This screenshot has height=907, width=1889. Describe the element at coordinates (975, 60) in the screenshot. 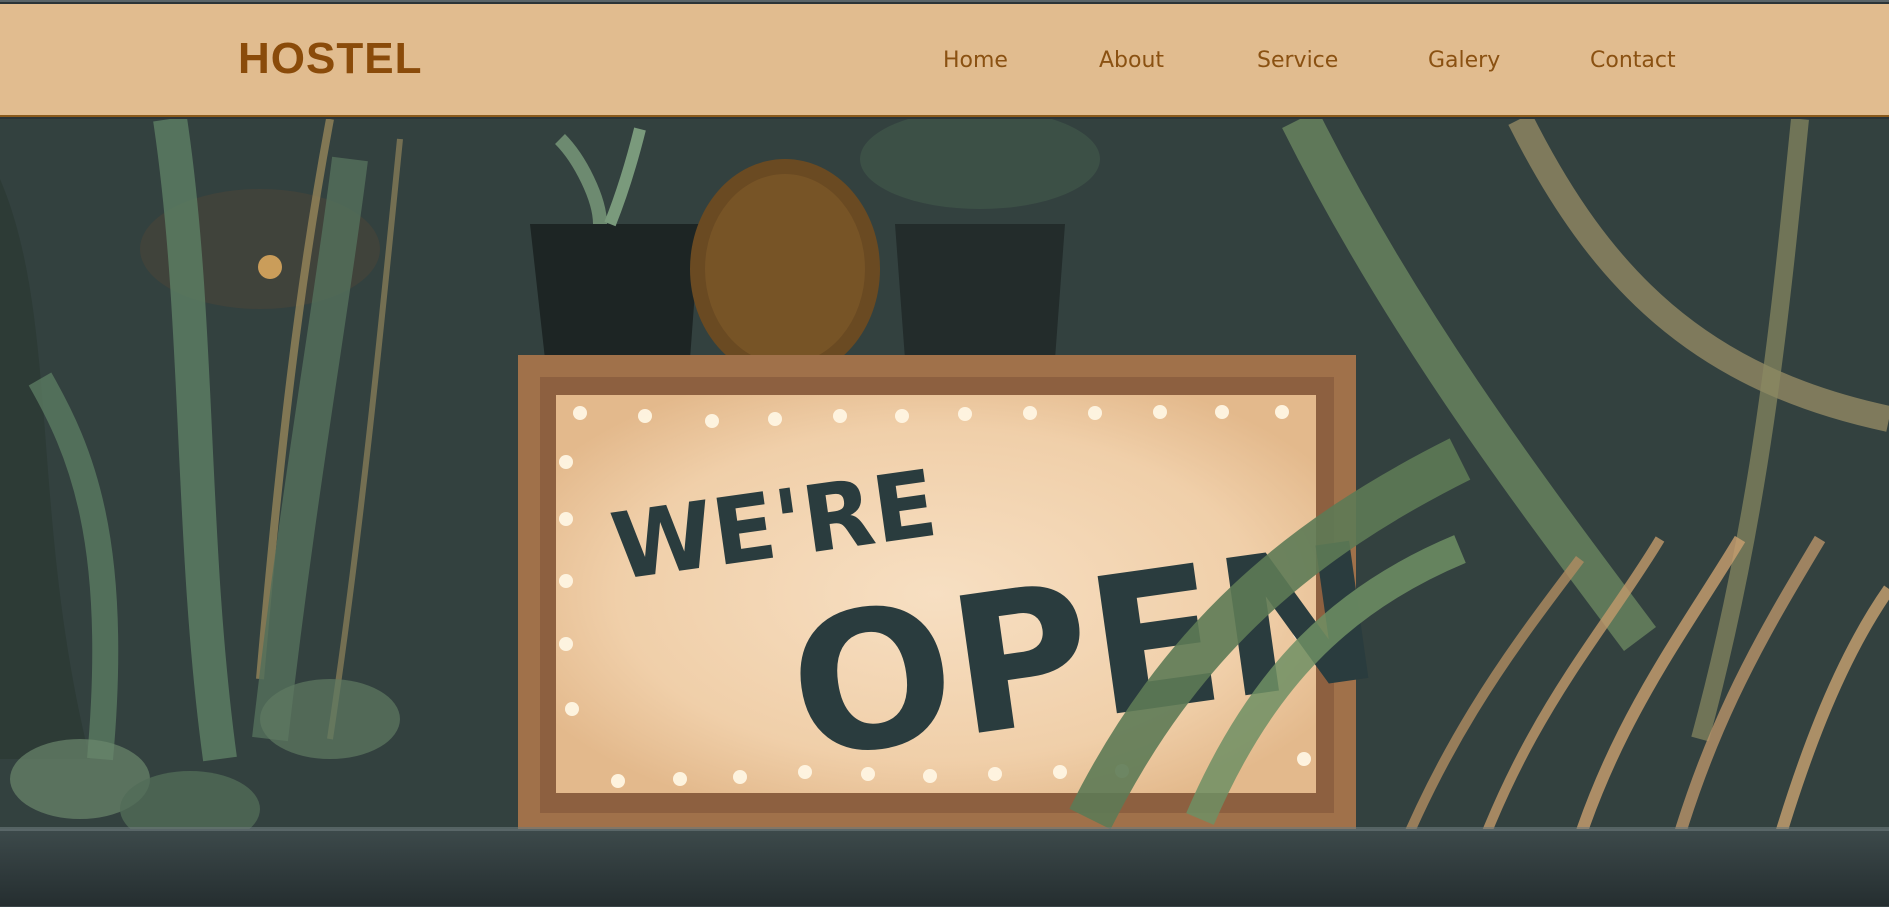

I see `nav-link-home: Home` at that location.